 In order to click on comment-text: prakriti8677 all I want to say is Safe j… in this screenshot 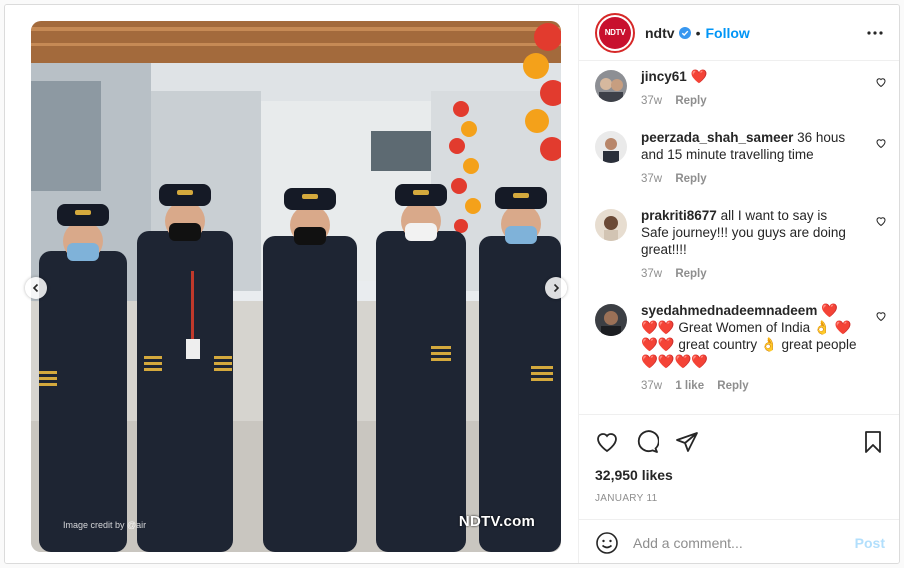, I will do `click(749, 232)`.